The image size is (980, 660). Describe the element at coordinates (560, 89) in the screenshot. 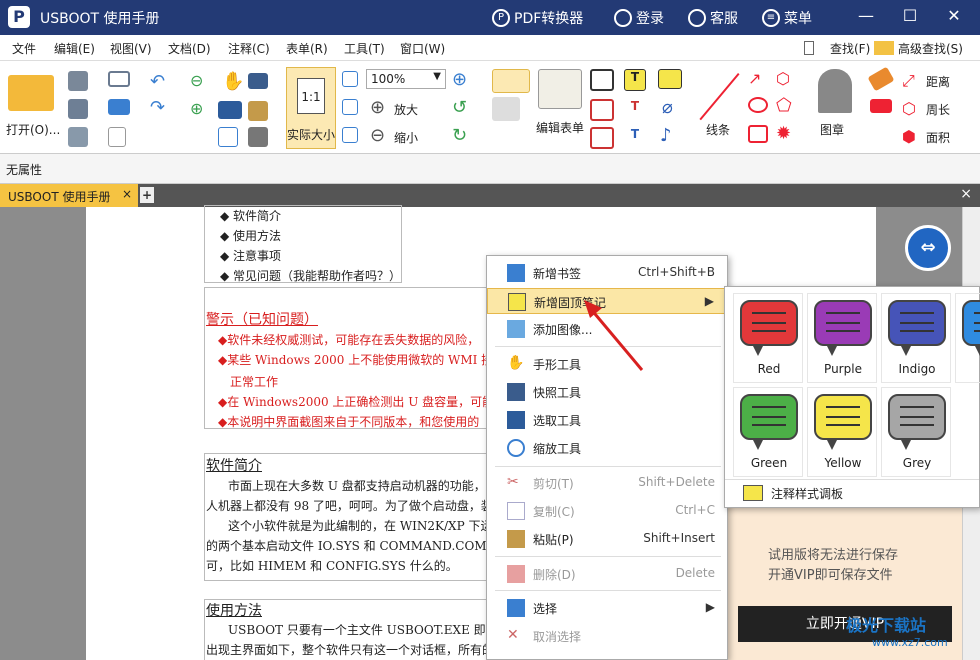

I see `edit-form-icon` at that location.